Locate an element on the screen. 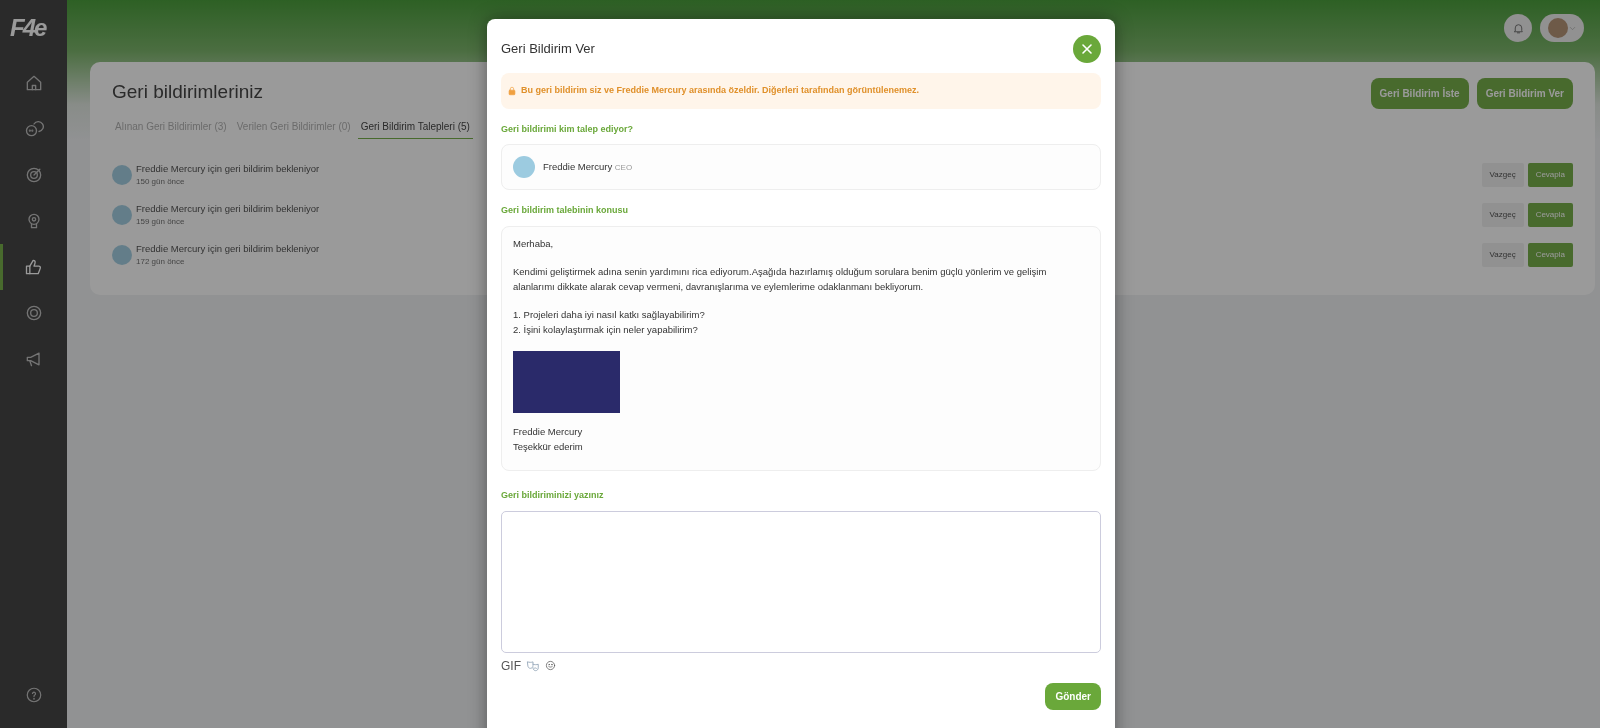 This screenshot has height=728, width=1600. modal-title: Geri Bildirim Ver is located at coordinates (548, 49).